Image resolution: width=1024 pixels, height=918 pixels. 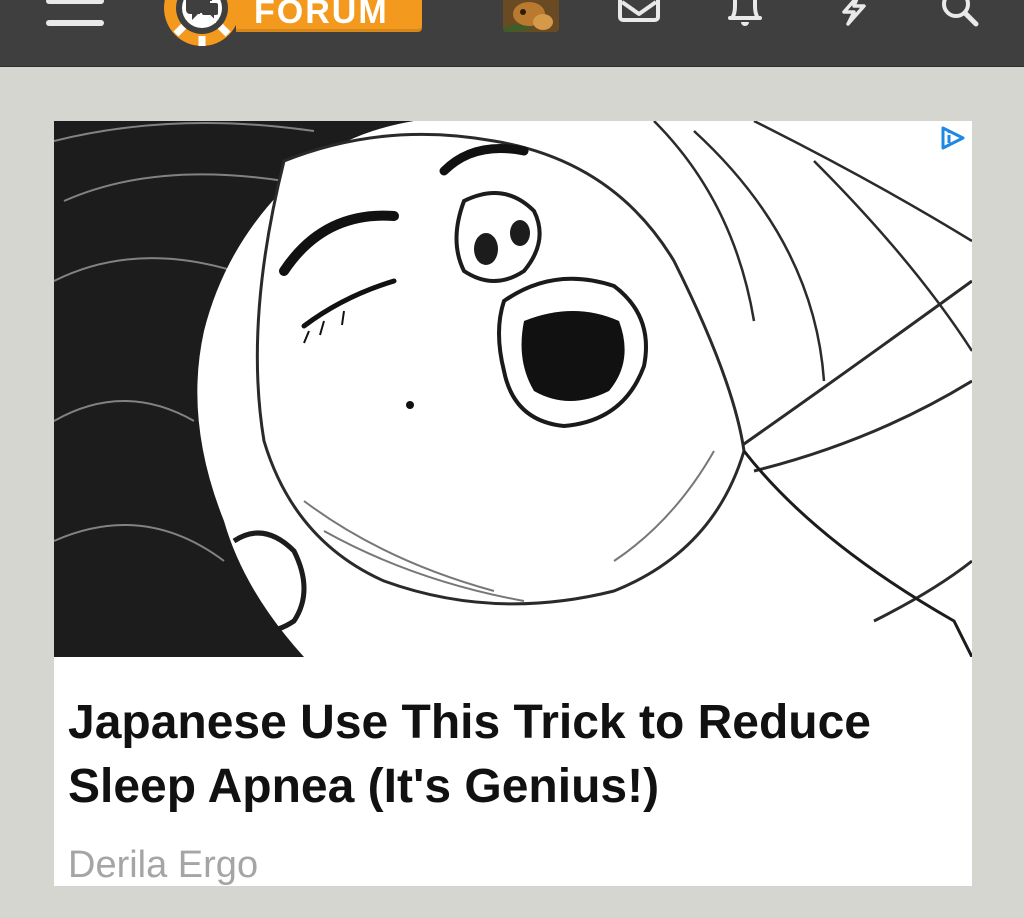 What do you see at coordinates (959, 15) in the screenshot?
I see `search-icon` at bounding box center [959, 15].